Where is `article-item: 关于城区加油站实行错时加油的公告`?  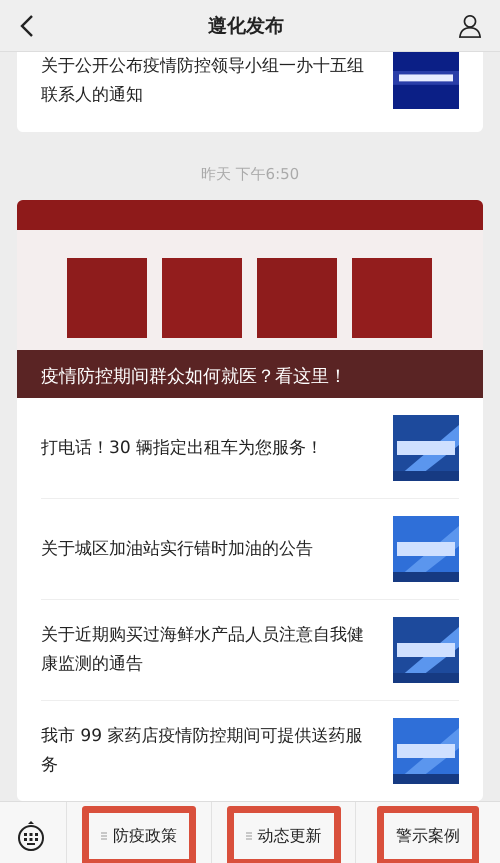 article-item: 关于城区加油站实行错时加油的公告 is located at coordinates (250, 548).